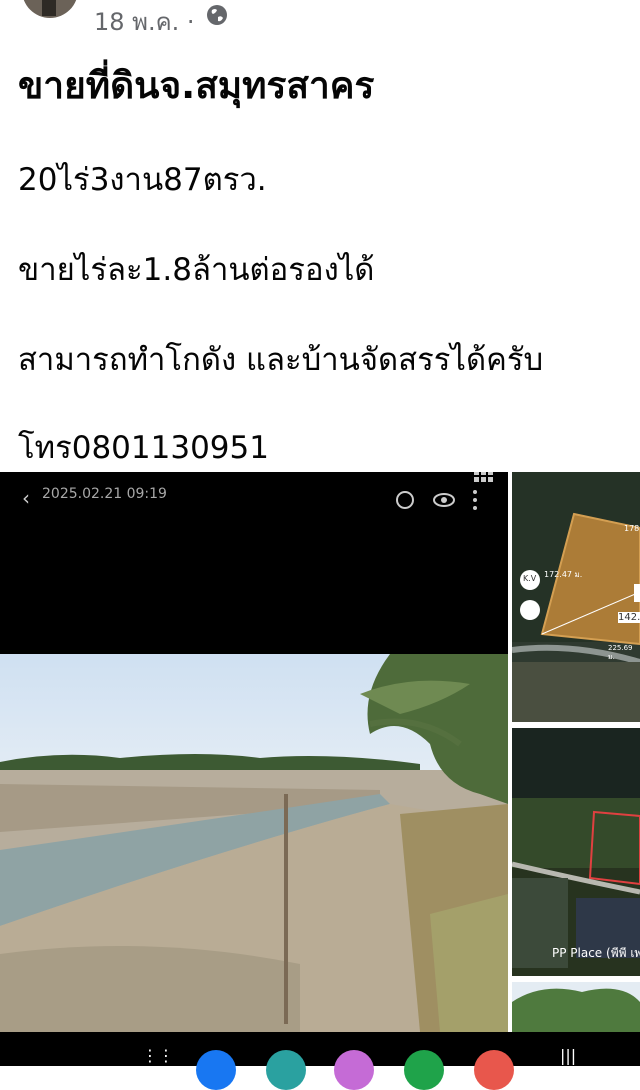 The width and height of the screenshot is (640, 1090). Describe the element at coordinates (143, 448) in the screenshot. I see `post-line-phone: โทร0801130951` at that location.